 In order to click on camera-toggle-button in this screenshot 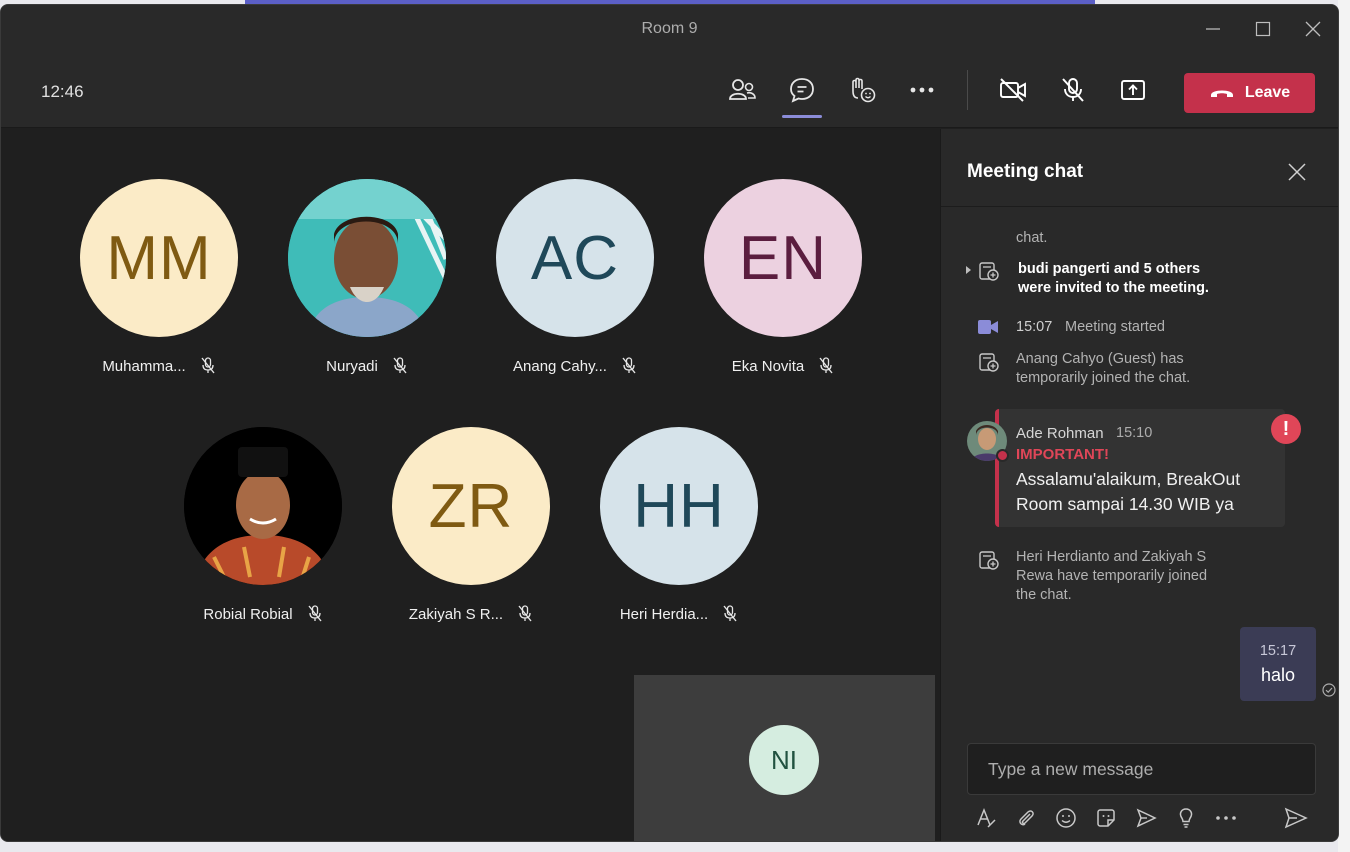, I will do `click(1013, 90)`.